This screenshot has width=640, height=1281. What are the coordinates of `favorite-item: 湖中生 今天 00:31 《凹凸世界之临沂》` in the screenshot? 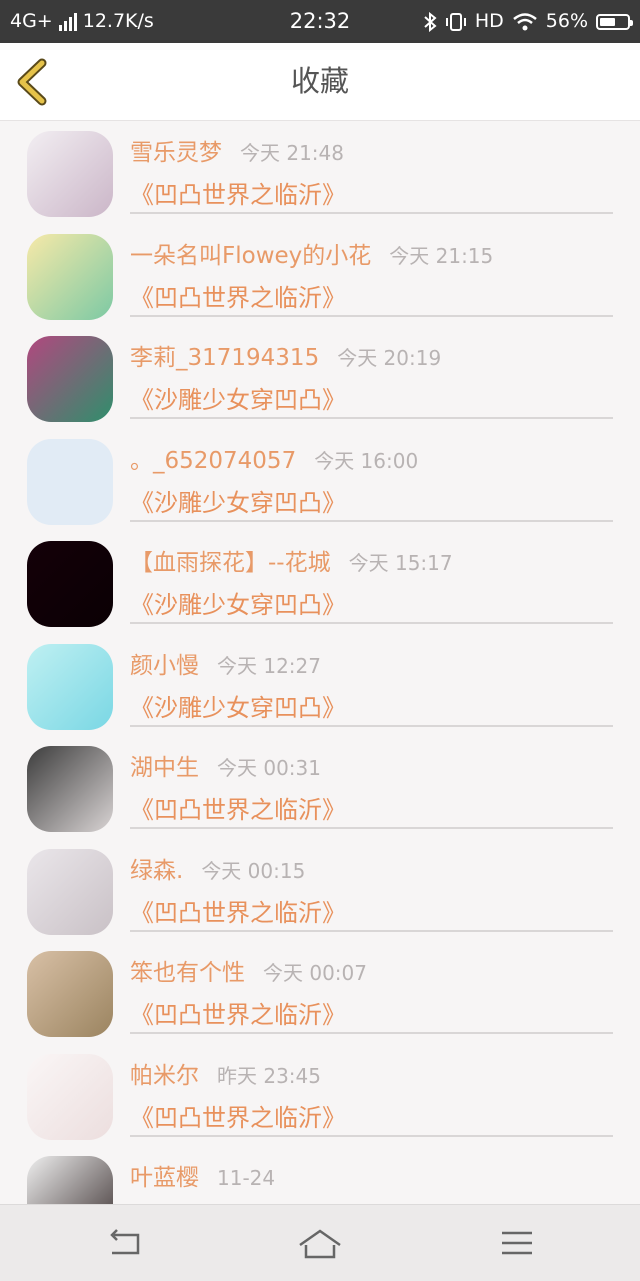 It's located at (320, 787).